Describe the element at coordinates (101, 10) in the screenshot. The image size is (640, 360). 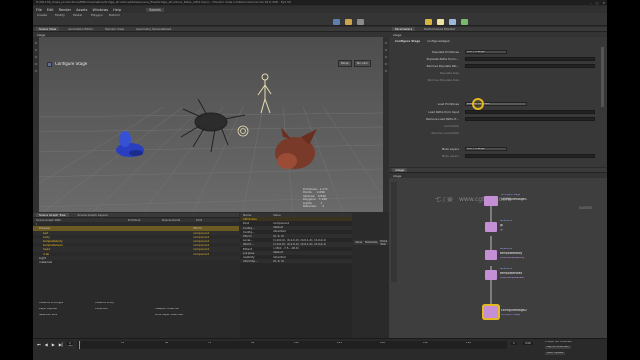
I see `menu-windows: Windows` at that location.